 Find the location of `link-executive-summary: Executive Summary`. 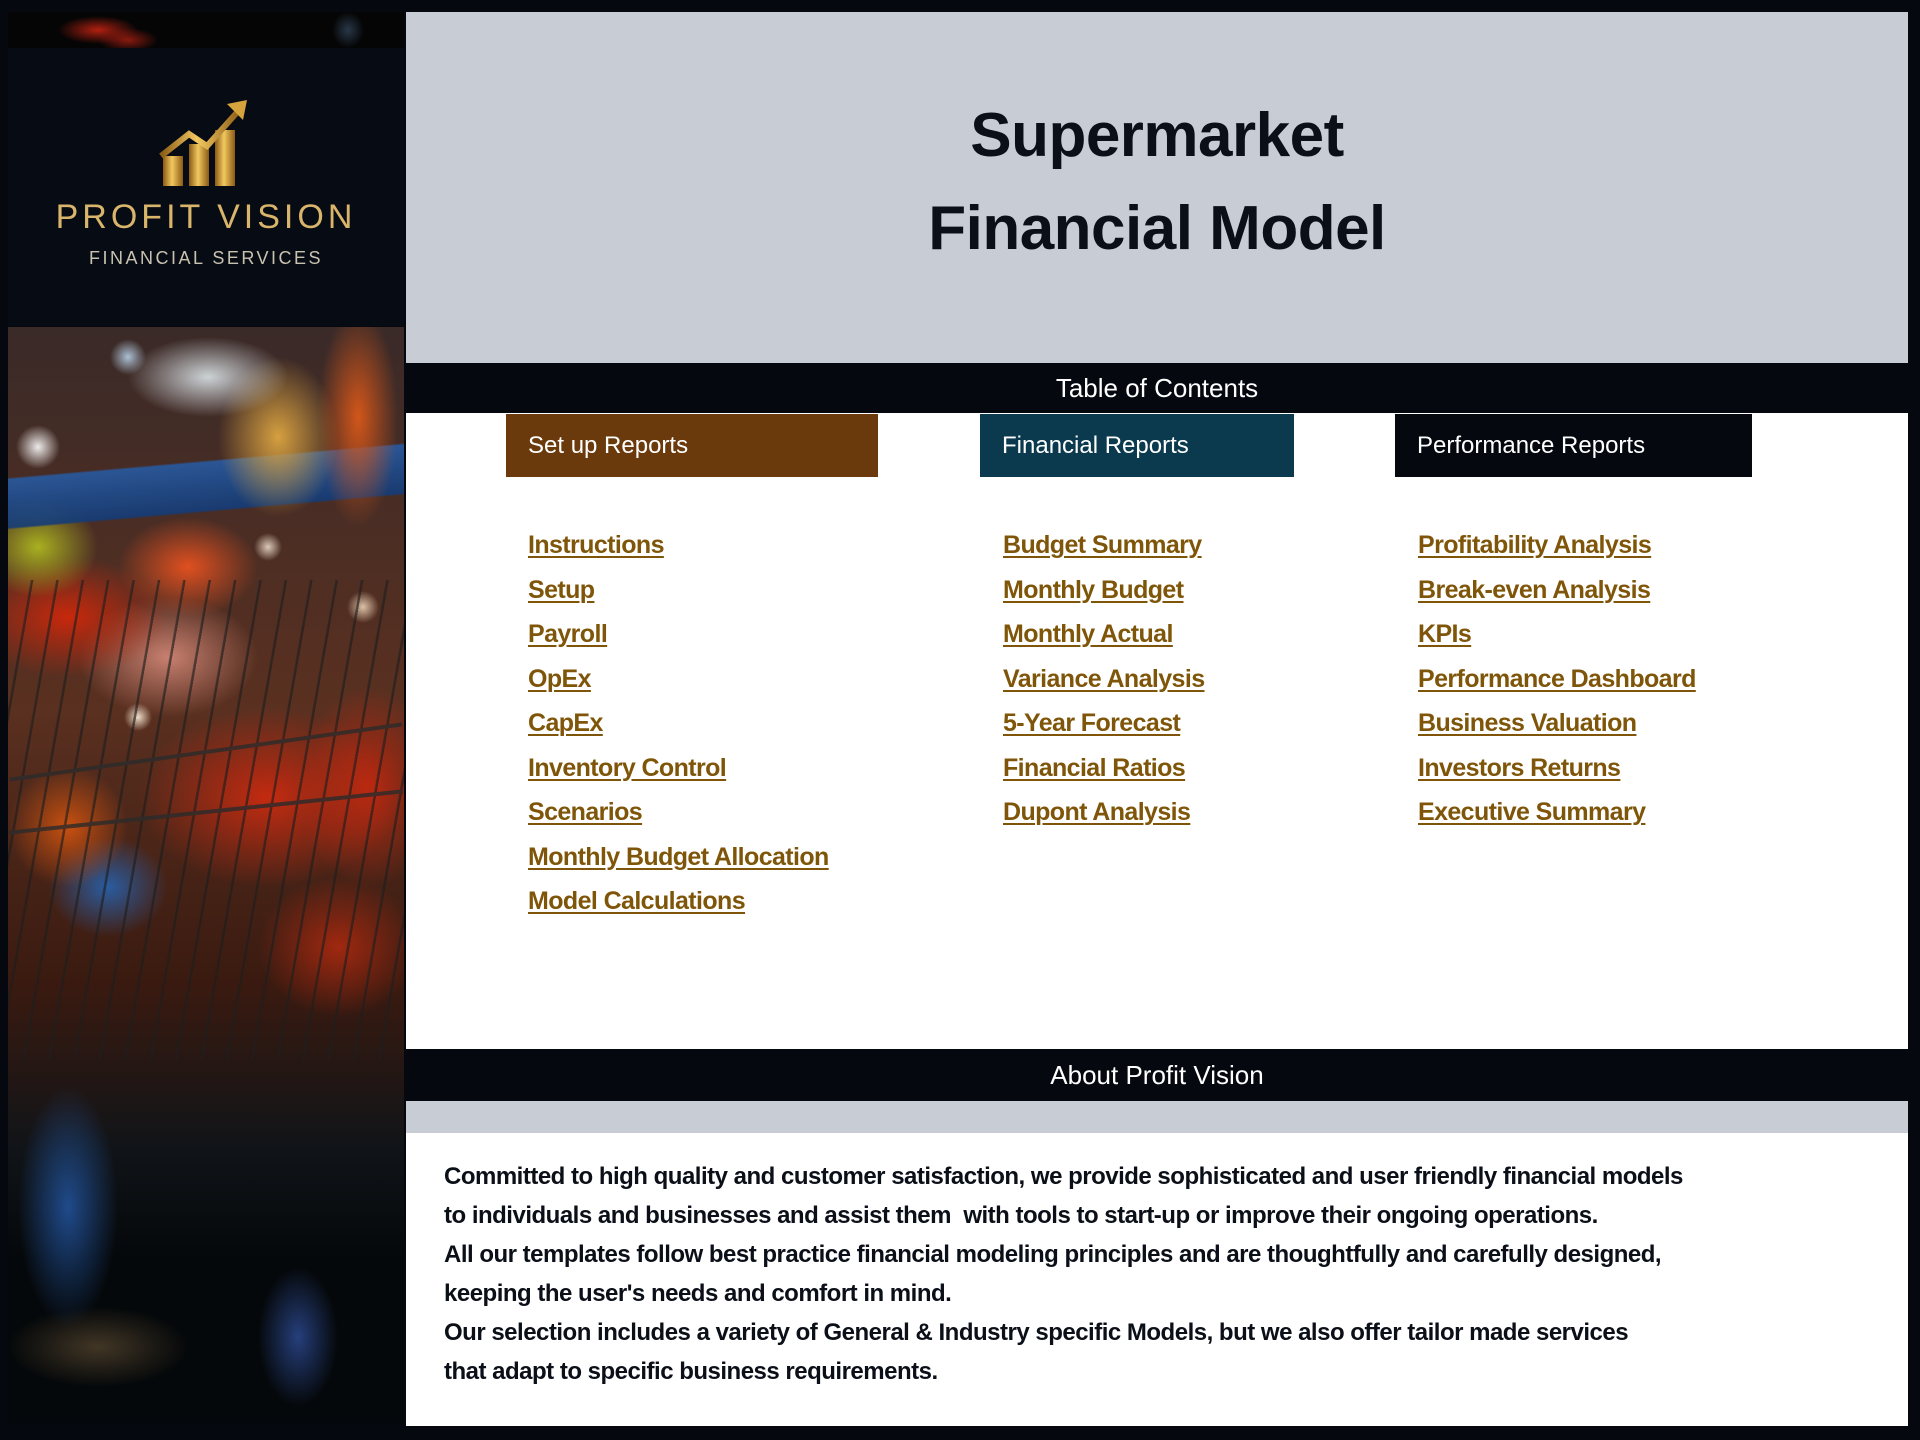

link-executive-summary: Executive Summary is located at coordinates (1532, 812).